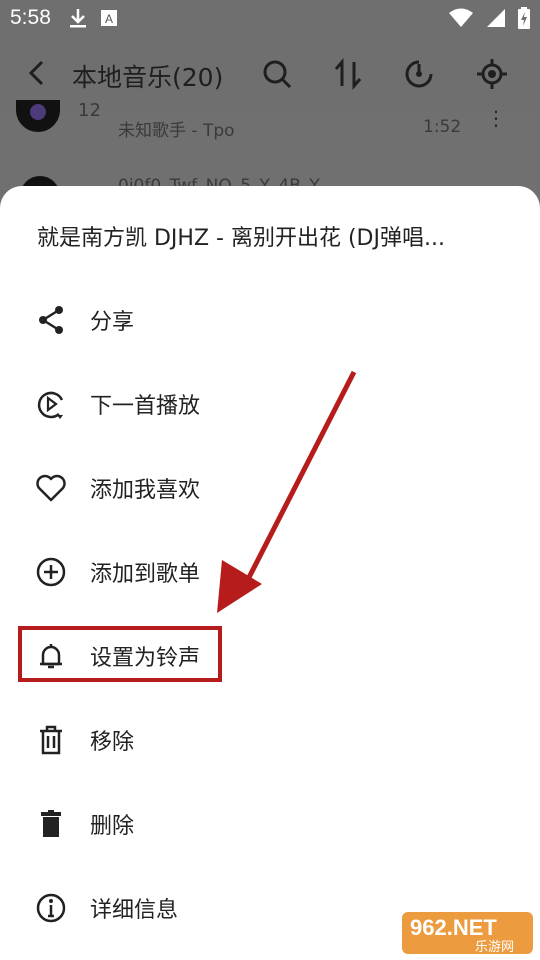  What do you see at coordinates (277, 74) in the screenshot?
I see `search-icon` at bounding box center [277, 74].